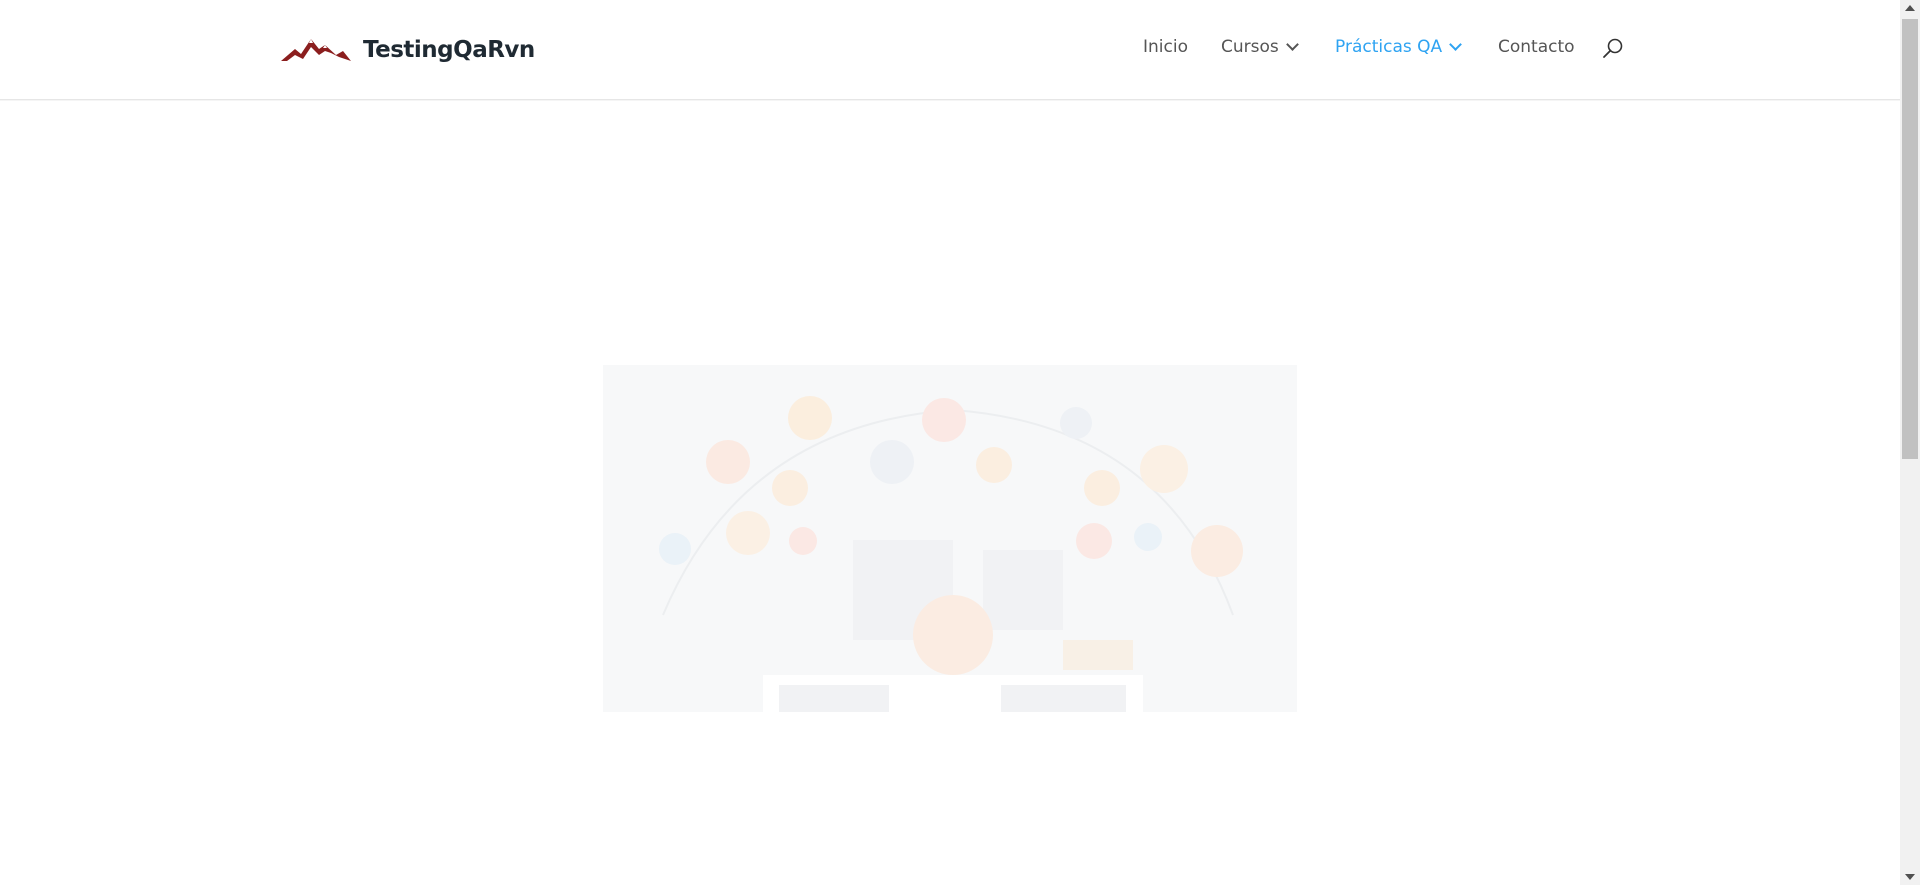 This screenshot has height=885, width=1920. Describe the element at coordinates (1910, 239) in the screenshot. I see `scroll-thumb` at that location.